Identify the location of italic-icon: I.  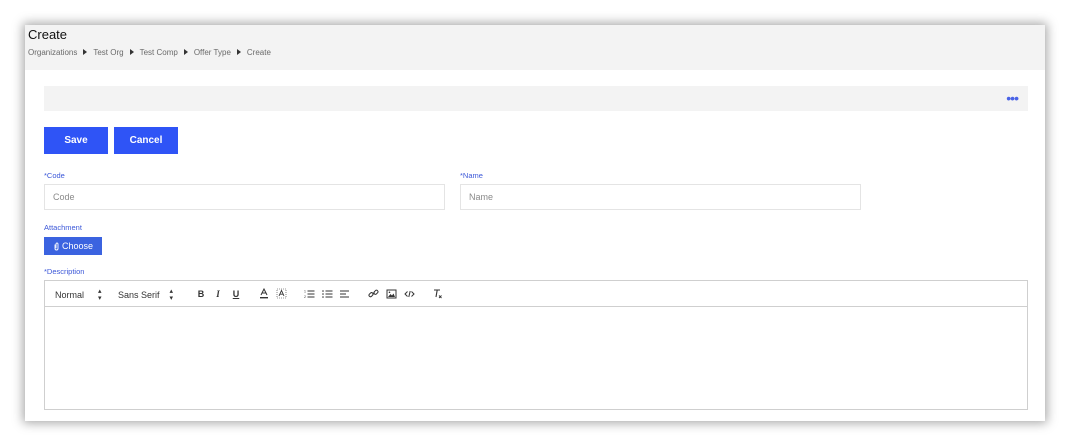
(218, 293).